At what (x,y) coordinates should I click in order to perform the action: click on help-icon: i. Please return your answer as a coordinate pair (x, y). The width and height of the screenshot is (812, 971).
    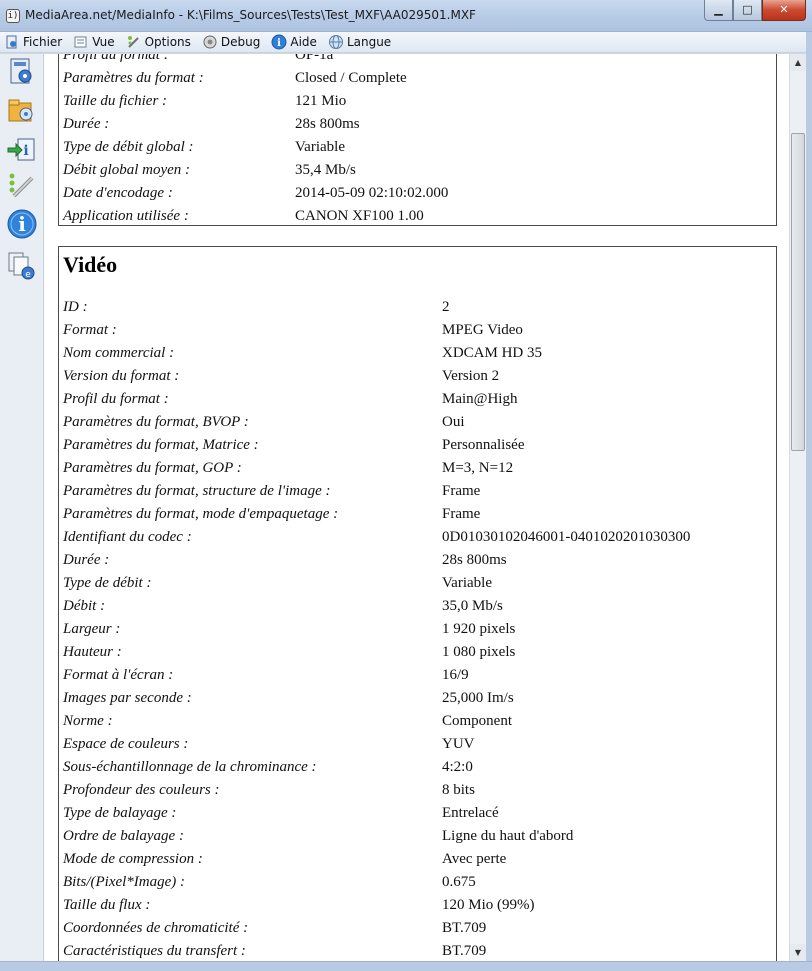
    Looking at the image, I should click on (279, 42).